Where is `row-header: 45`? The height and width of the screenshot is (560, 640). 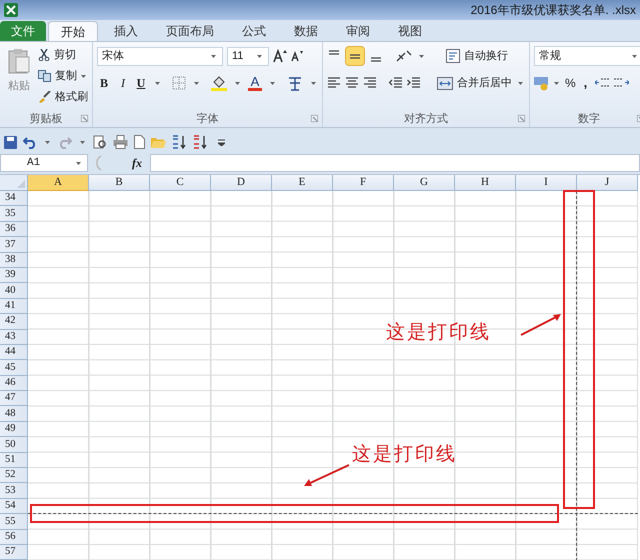 row-header: 45 is located at coordinates (14, 368).